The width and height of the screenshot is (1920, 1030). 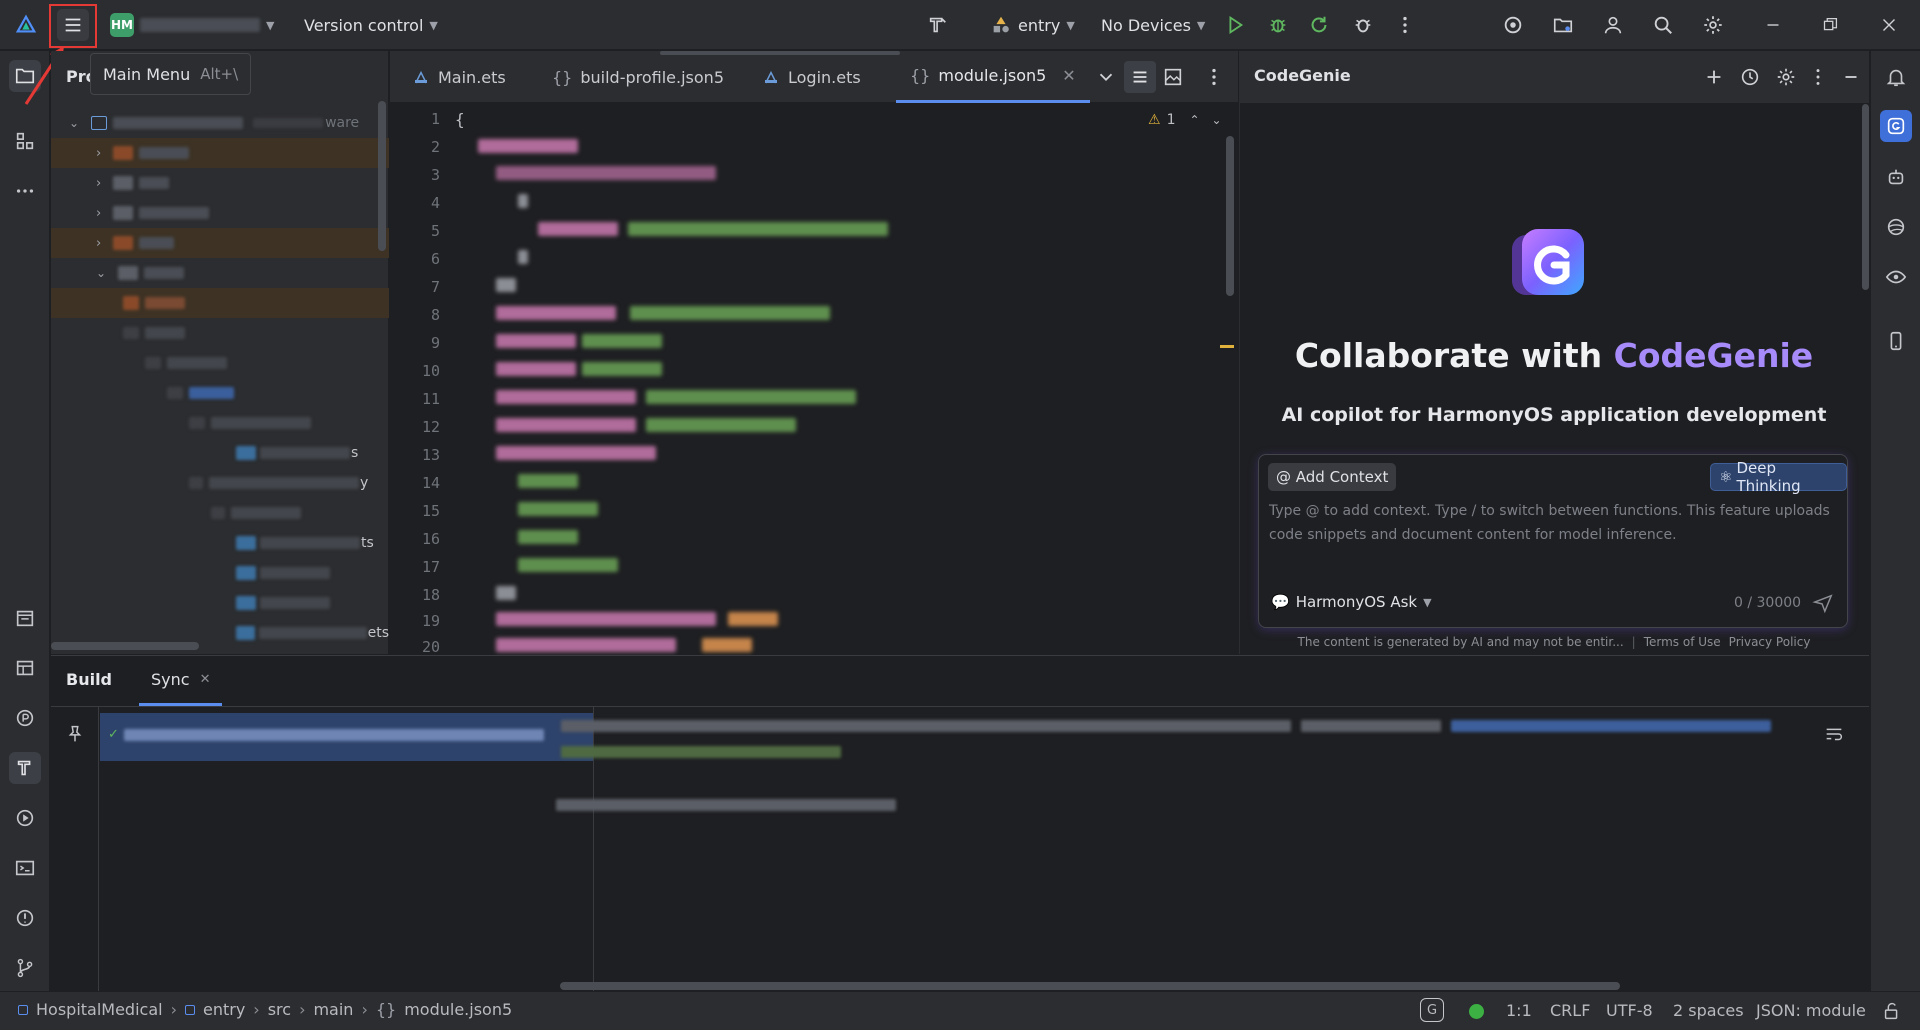 I want to click on vcs-menu: Version control ▼, so click(x=371, y=25).